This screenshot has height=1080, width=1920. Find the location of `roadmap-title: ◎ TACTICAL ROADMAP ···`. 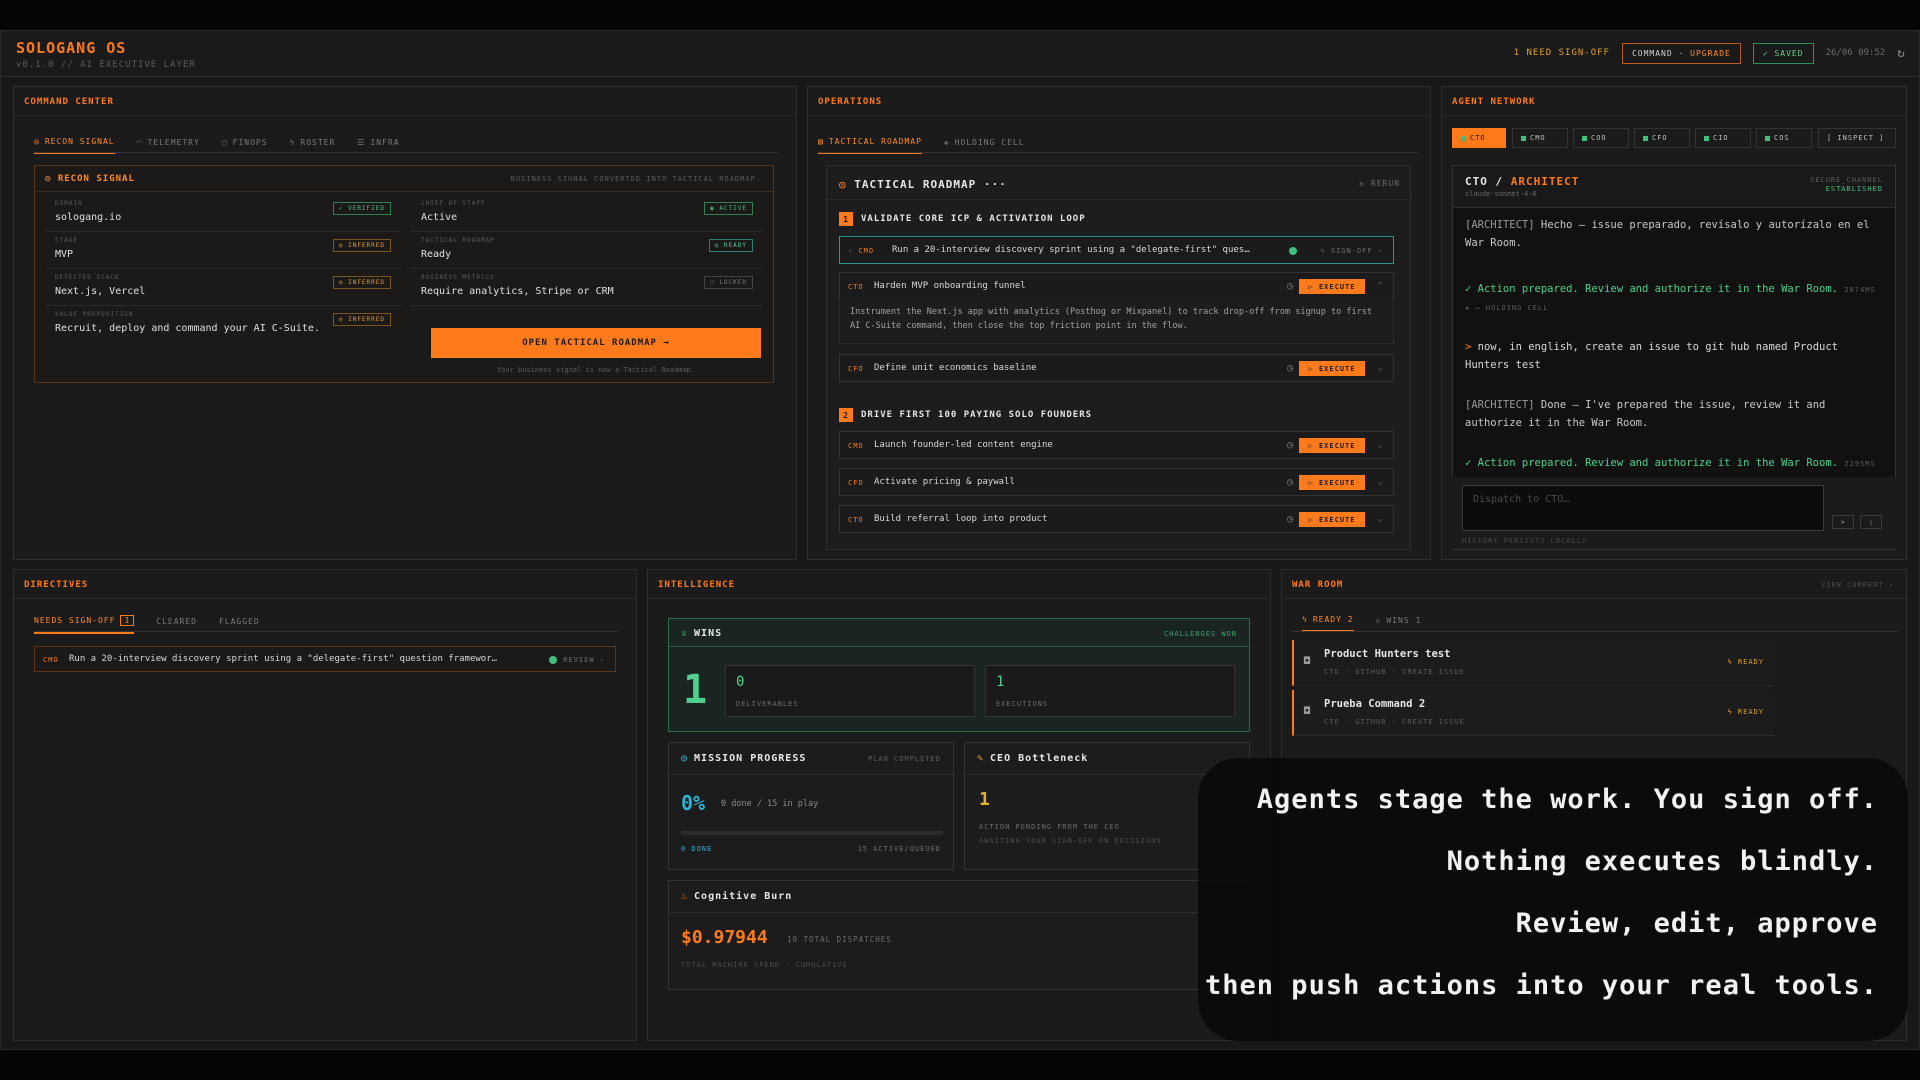

roadmap-title: ◎ TACTICAL ROADMAP ··· is located at coordinates (923, 184).